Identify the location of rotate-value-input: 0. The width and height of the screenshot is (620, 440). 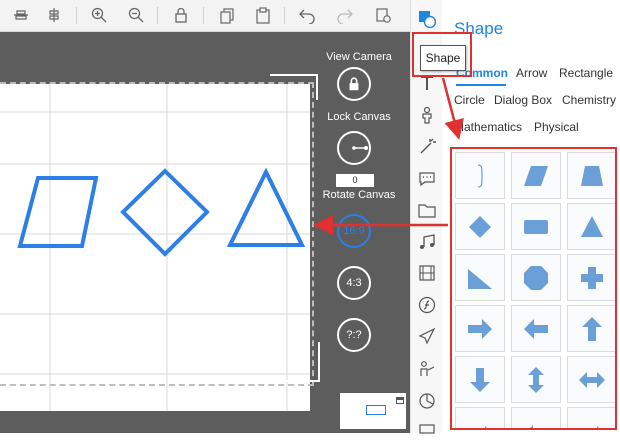
(355, 180).